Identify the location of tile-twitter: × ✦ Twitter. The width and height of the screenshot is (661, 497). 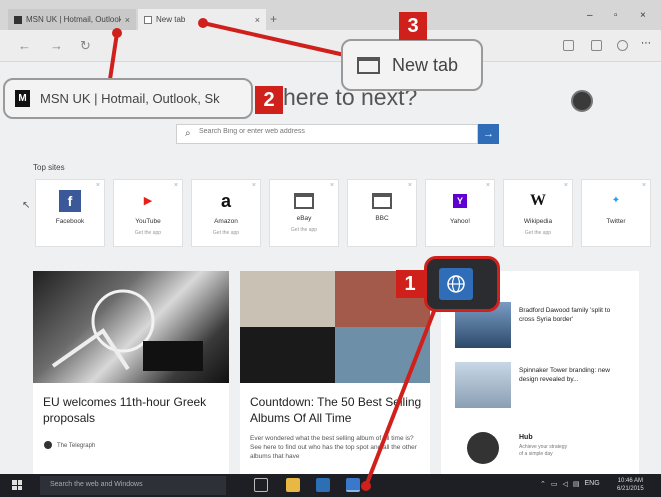
(616, 213).